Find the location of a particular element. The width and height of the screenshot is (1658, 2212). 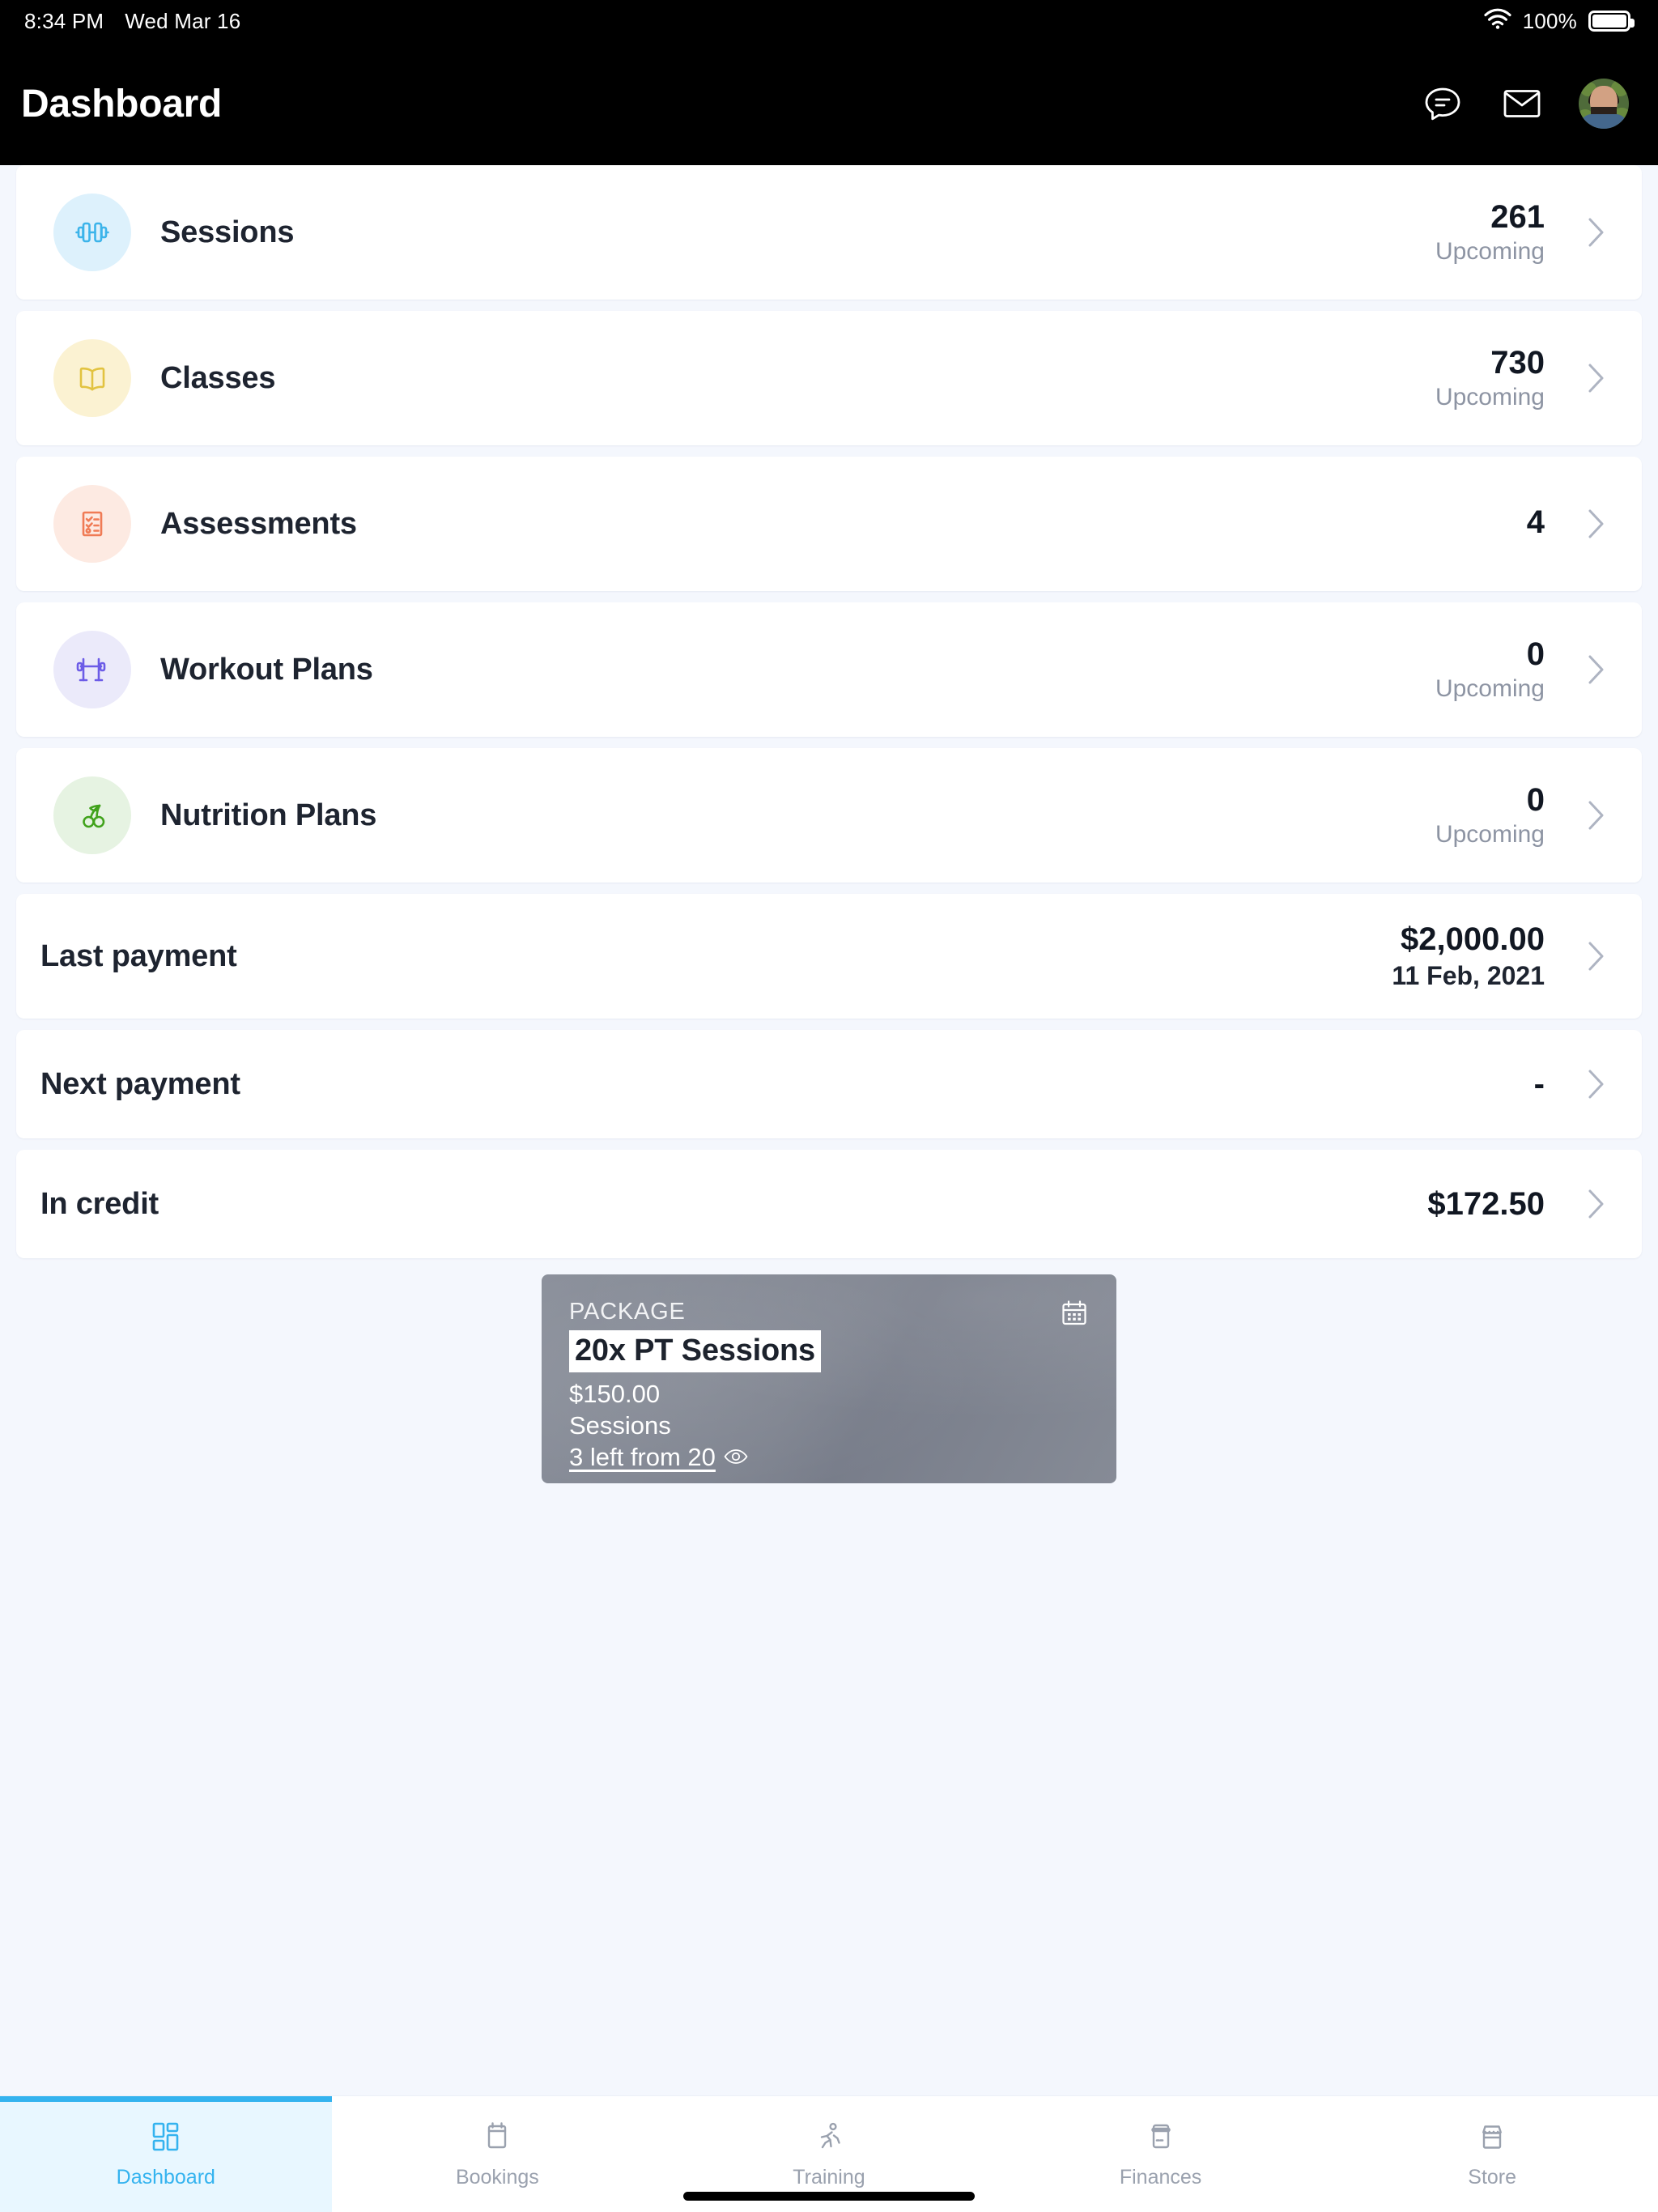

battery-percent: 100% is located at coordinates (1549, 21).